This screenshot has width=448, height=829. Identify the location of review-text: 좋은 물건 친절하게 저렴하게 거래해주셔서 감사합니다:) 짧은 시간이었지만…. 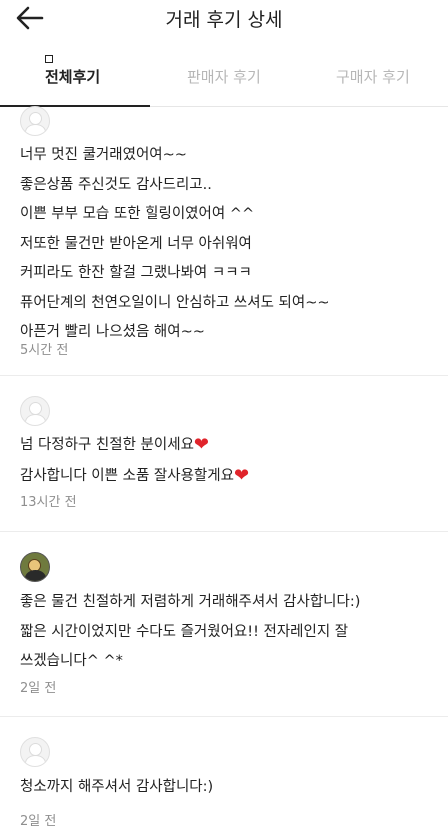
(190, 631).